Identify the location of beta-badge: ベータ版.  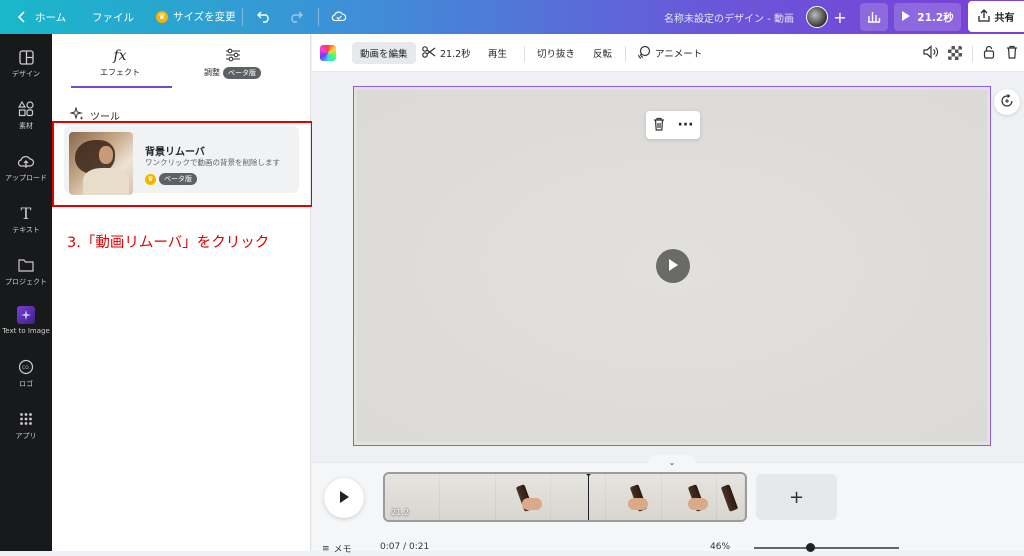
(242, 73).